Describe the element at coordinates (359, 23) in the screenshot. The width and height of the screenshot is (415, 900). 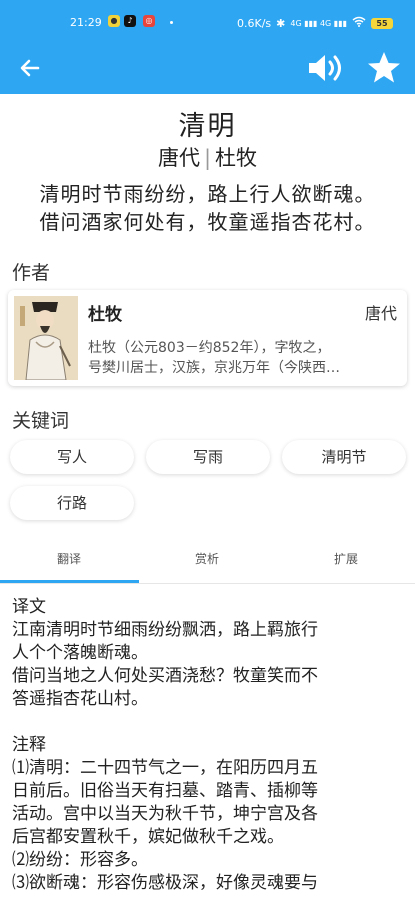
I see `wifi-icon` at that location.